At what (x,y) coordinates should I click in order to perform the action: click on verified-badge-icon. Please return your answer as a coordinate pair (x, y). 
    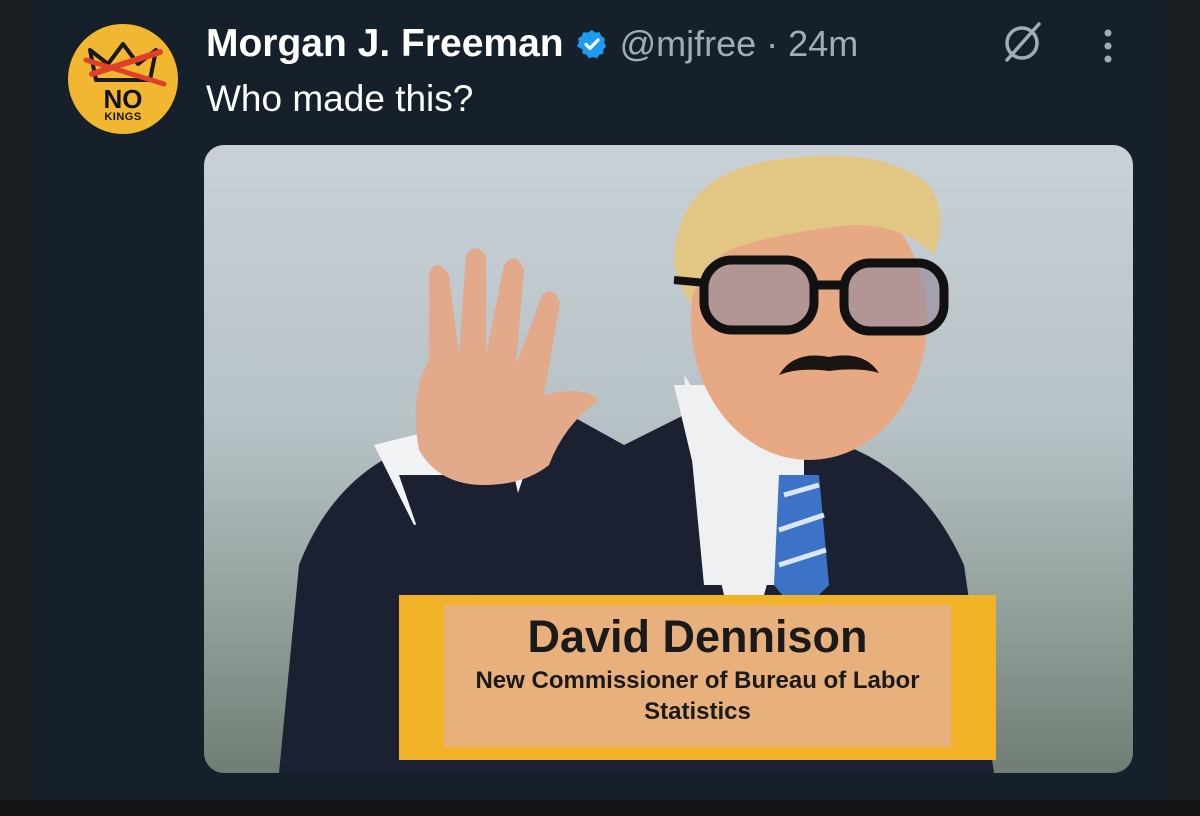
    Looking at the image, I should click on (591, 44).